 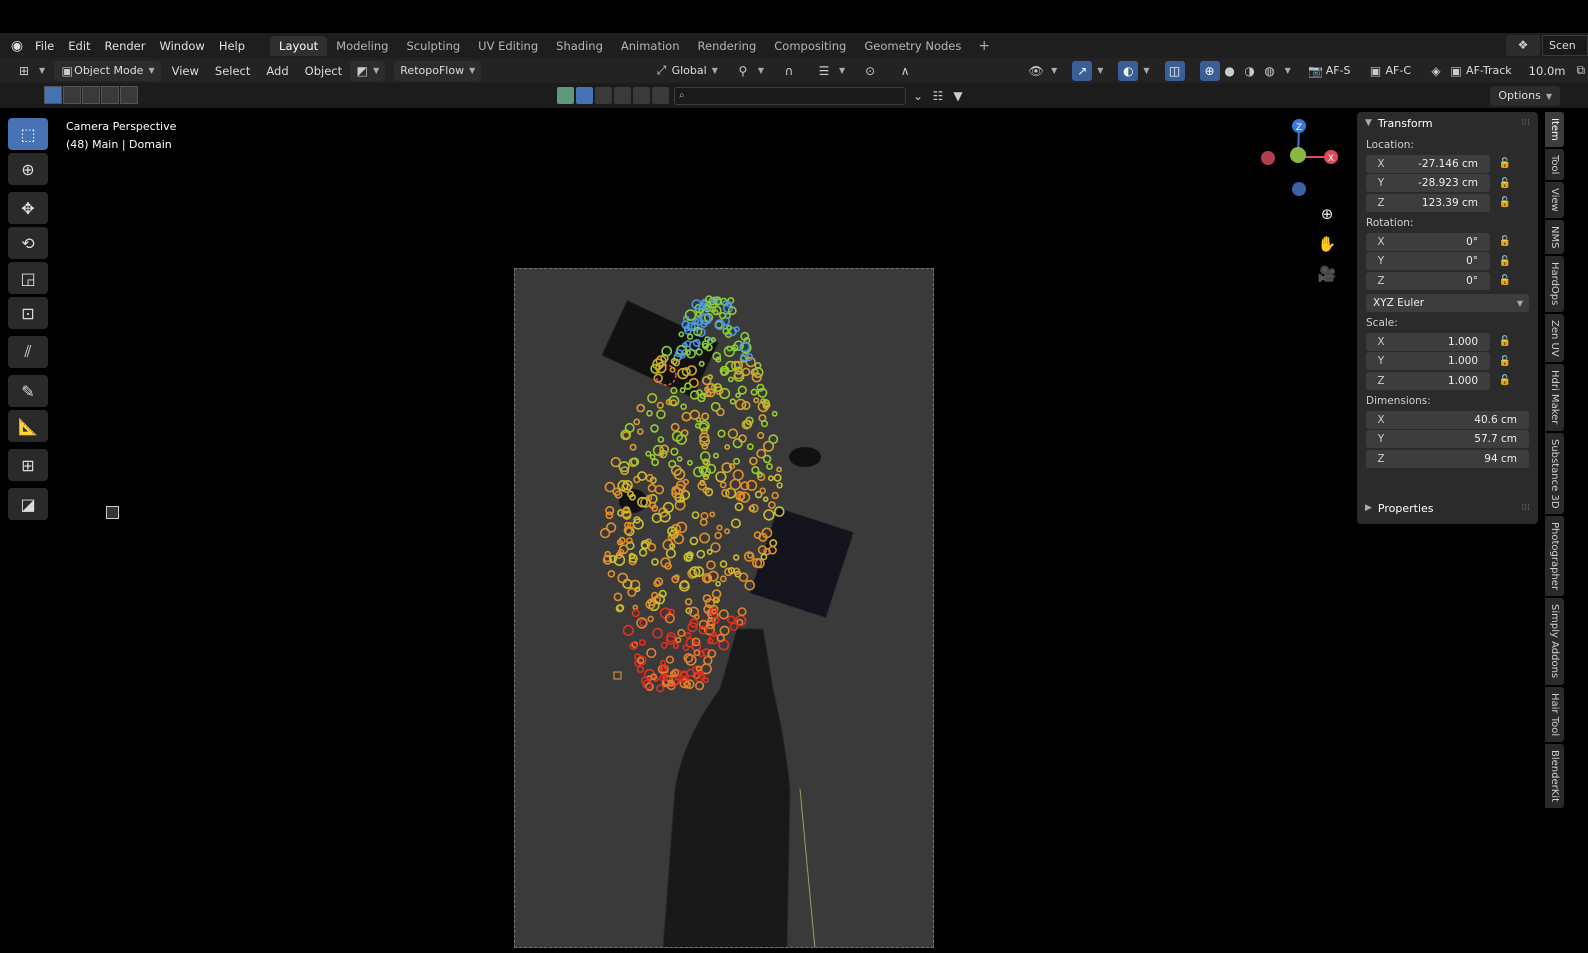 I want to click on location-z-field: Z 123.39 cm, so click(x=1428, y=202).